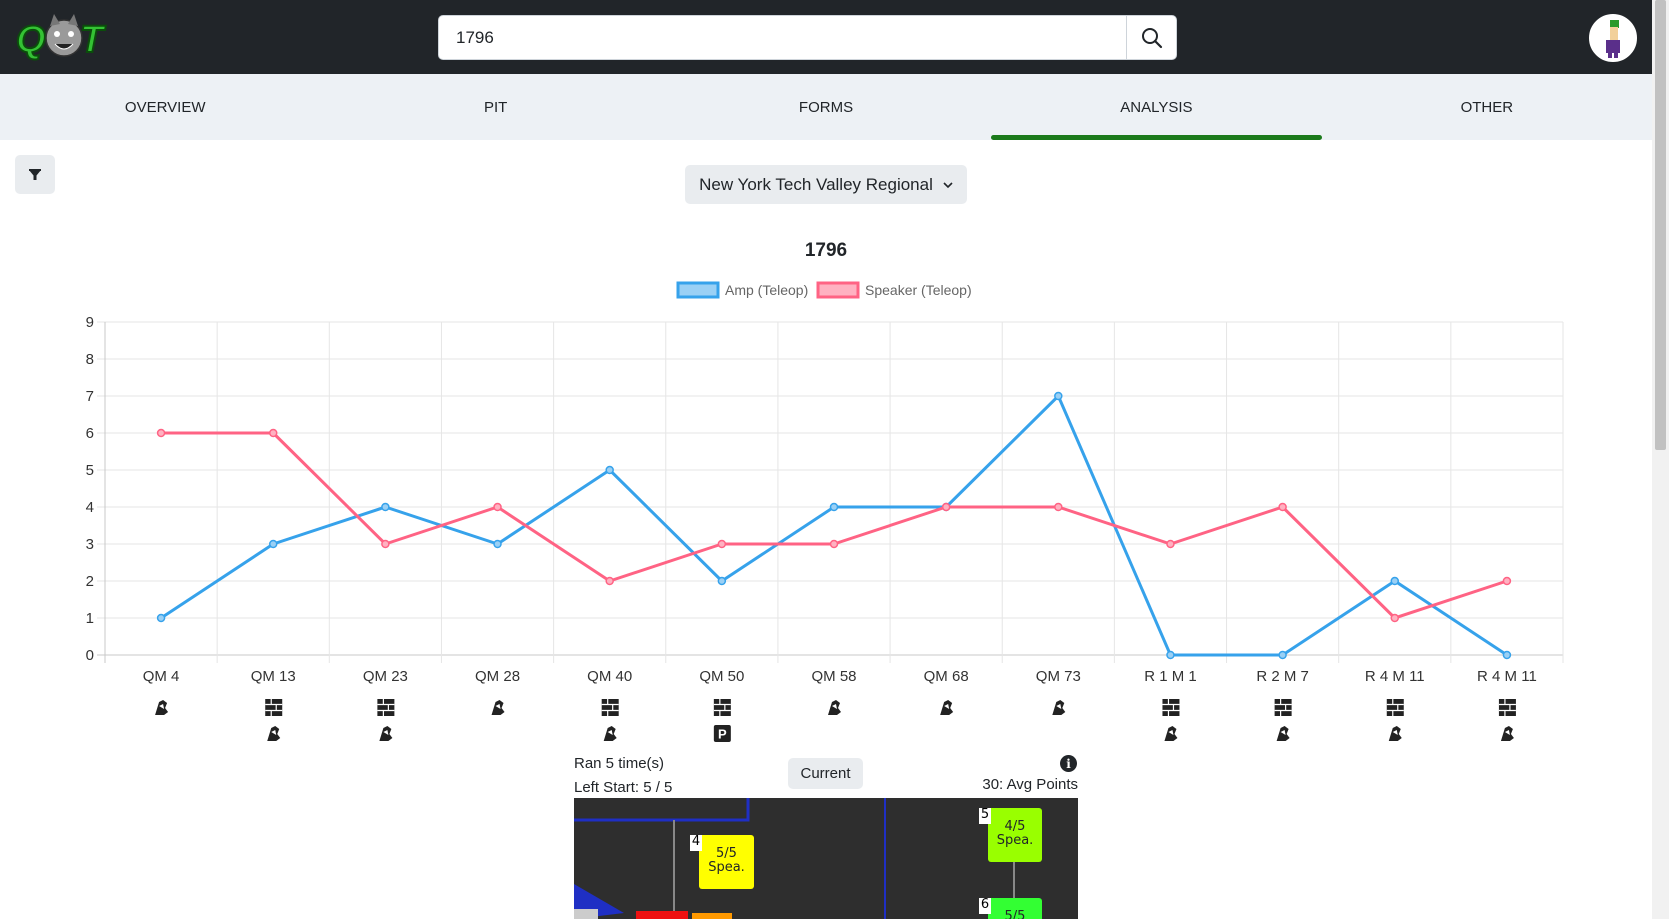  I want to click on user-avatar, so click(1613, 38).